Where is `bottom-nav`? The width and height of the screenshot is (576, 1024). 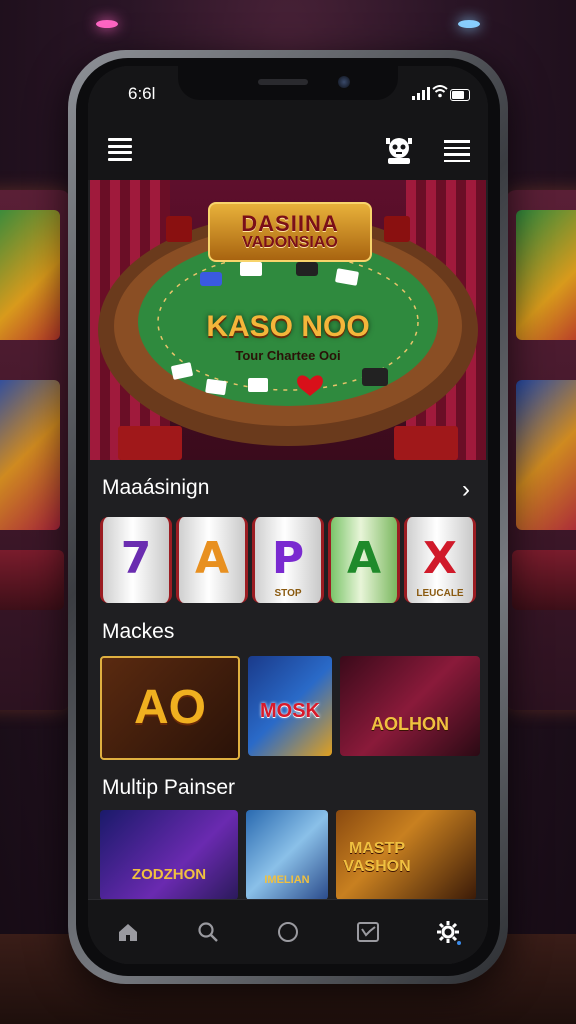 bottom-nav is located at coordinates (288, 931).